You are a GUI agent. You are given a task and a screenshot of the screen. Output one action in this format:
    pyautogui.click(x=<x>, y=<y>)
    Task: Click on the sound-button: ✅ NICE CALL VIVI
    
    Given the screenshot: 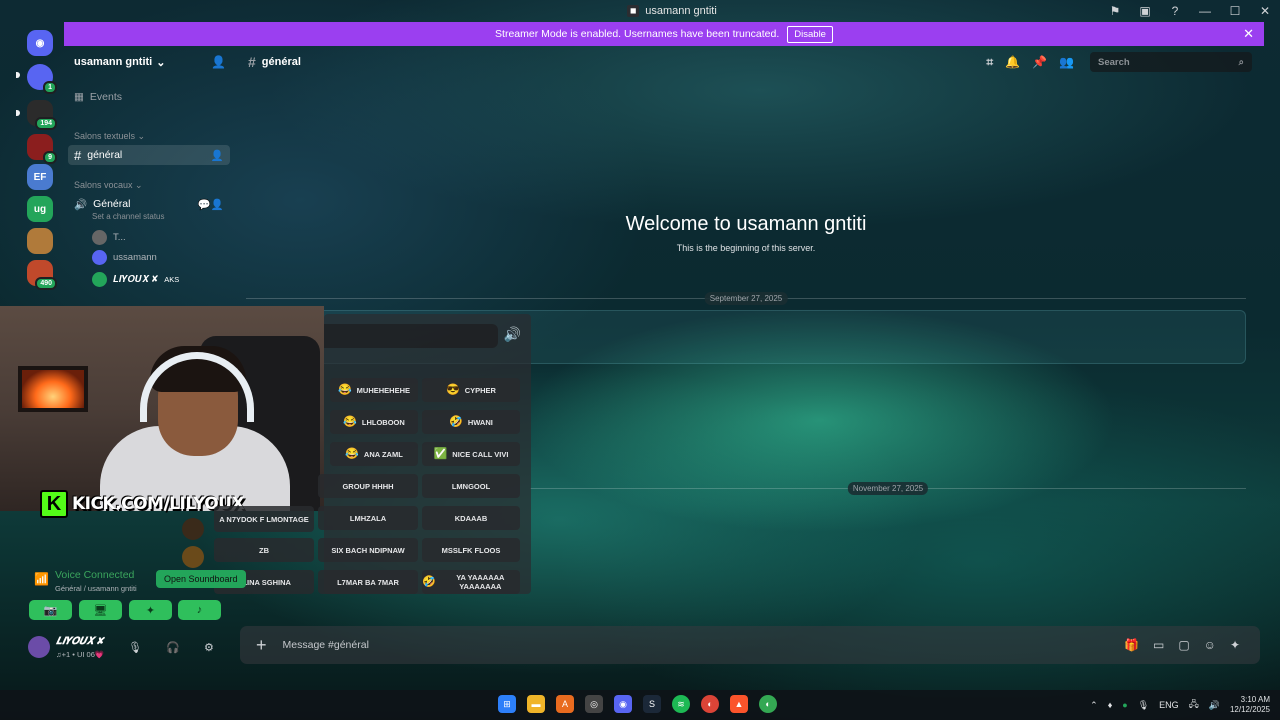 What is the action you would take?
    pyautogui.click(x=471, y=454)
    